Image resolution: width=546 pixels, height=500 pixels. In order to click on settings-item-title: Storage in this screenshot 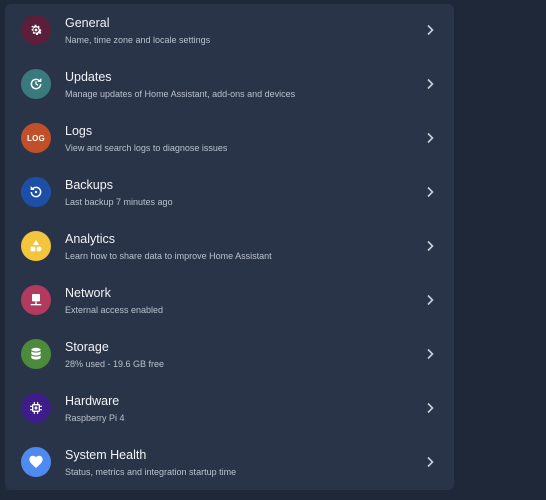, I will do `click(87, 347)`.